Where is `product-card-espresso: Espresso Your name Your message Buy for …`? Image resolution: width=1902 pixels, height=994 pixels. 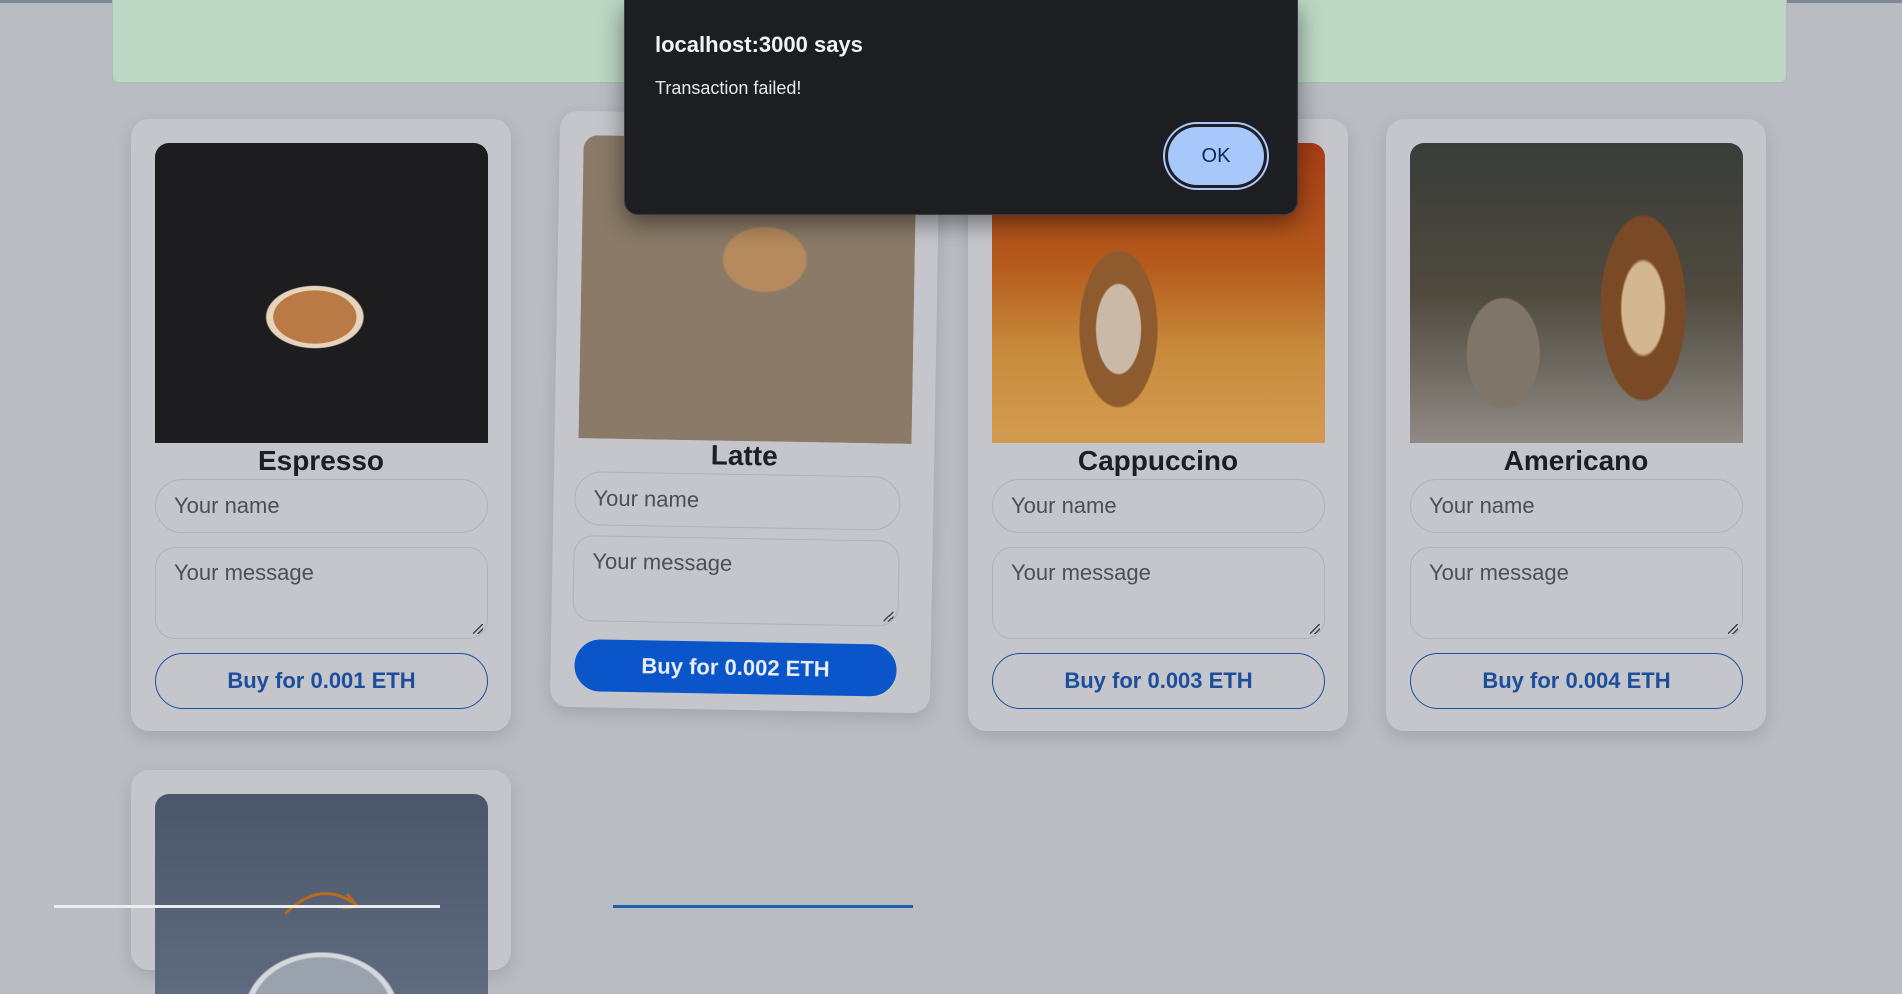 product-card-espresso: Espresso Your name Your message Buy for … is located at coordinates (321, 425).